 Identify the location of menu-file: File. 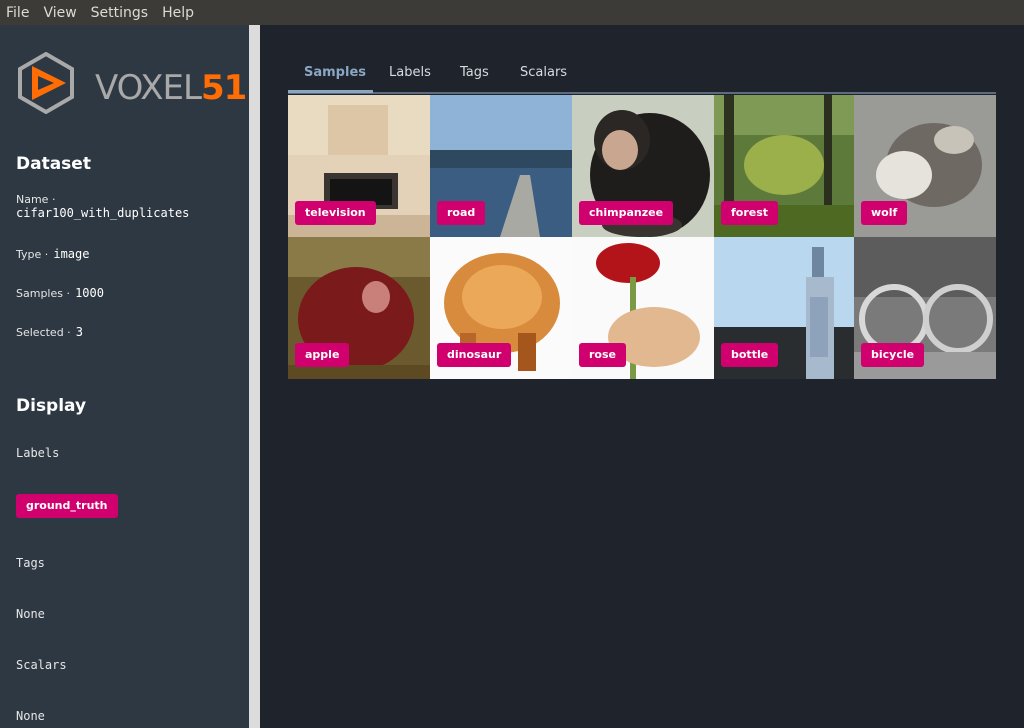
(17, 13).